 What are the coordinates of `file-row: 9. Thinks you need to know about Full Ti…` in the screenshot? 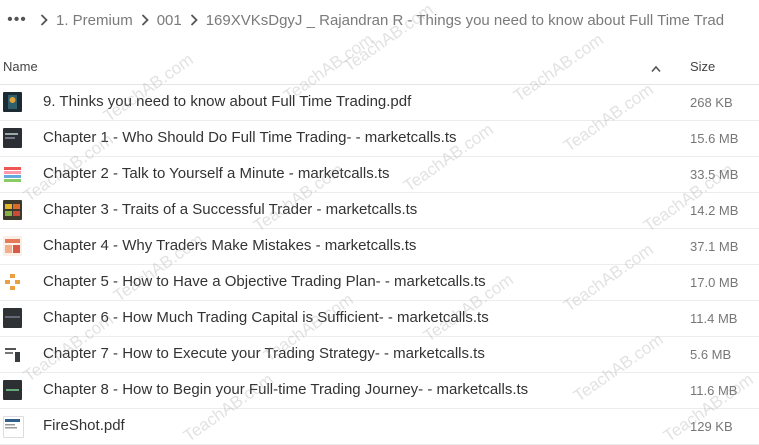 It's located at (379, 103).